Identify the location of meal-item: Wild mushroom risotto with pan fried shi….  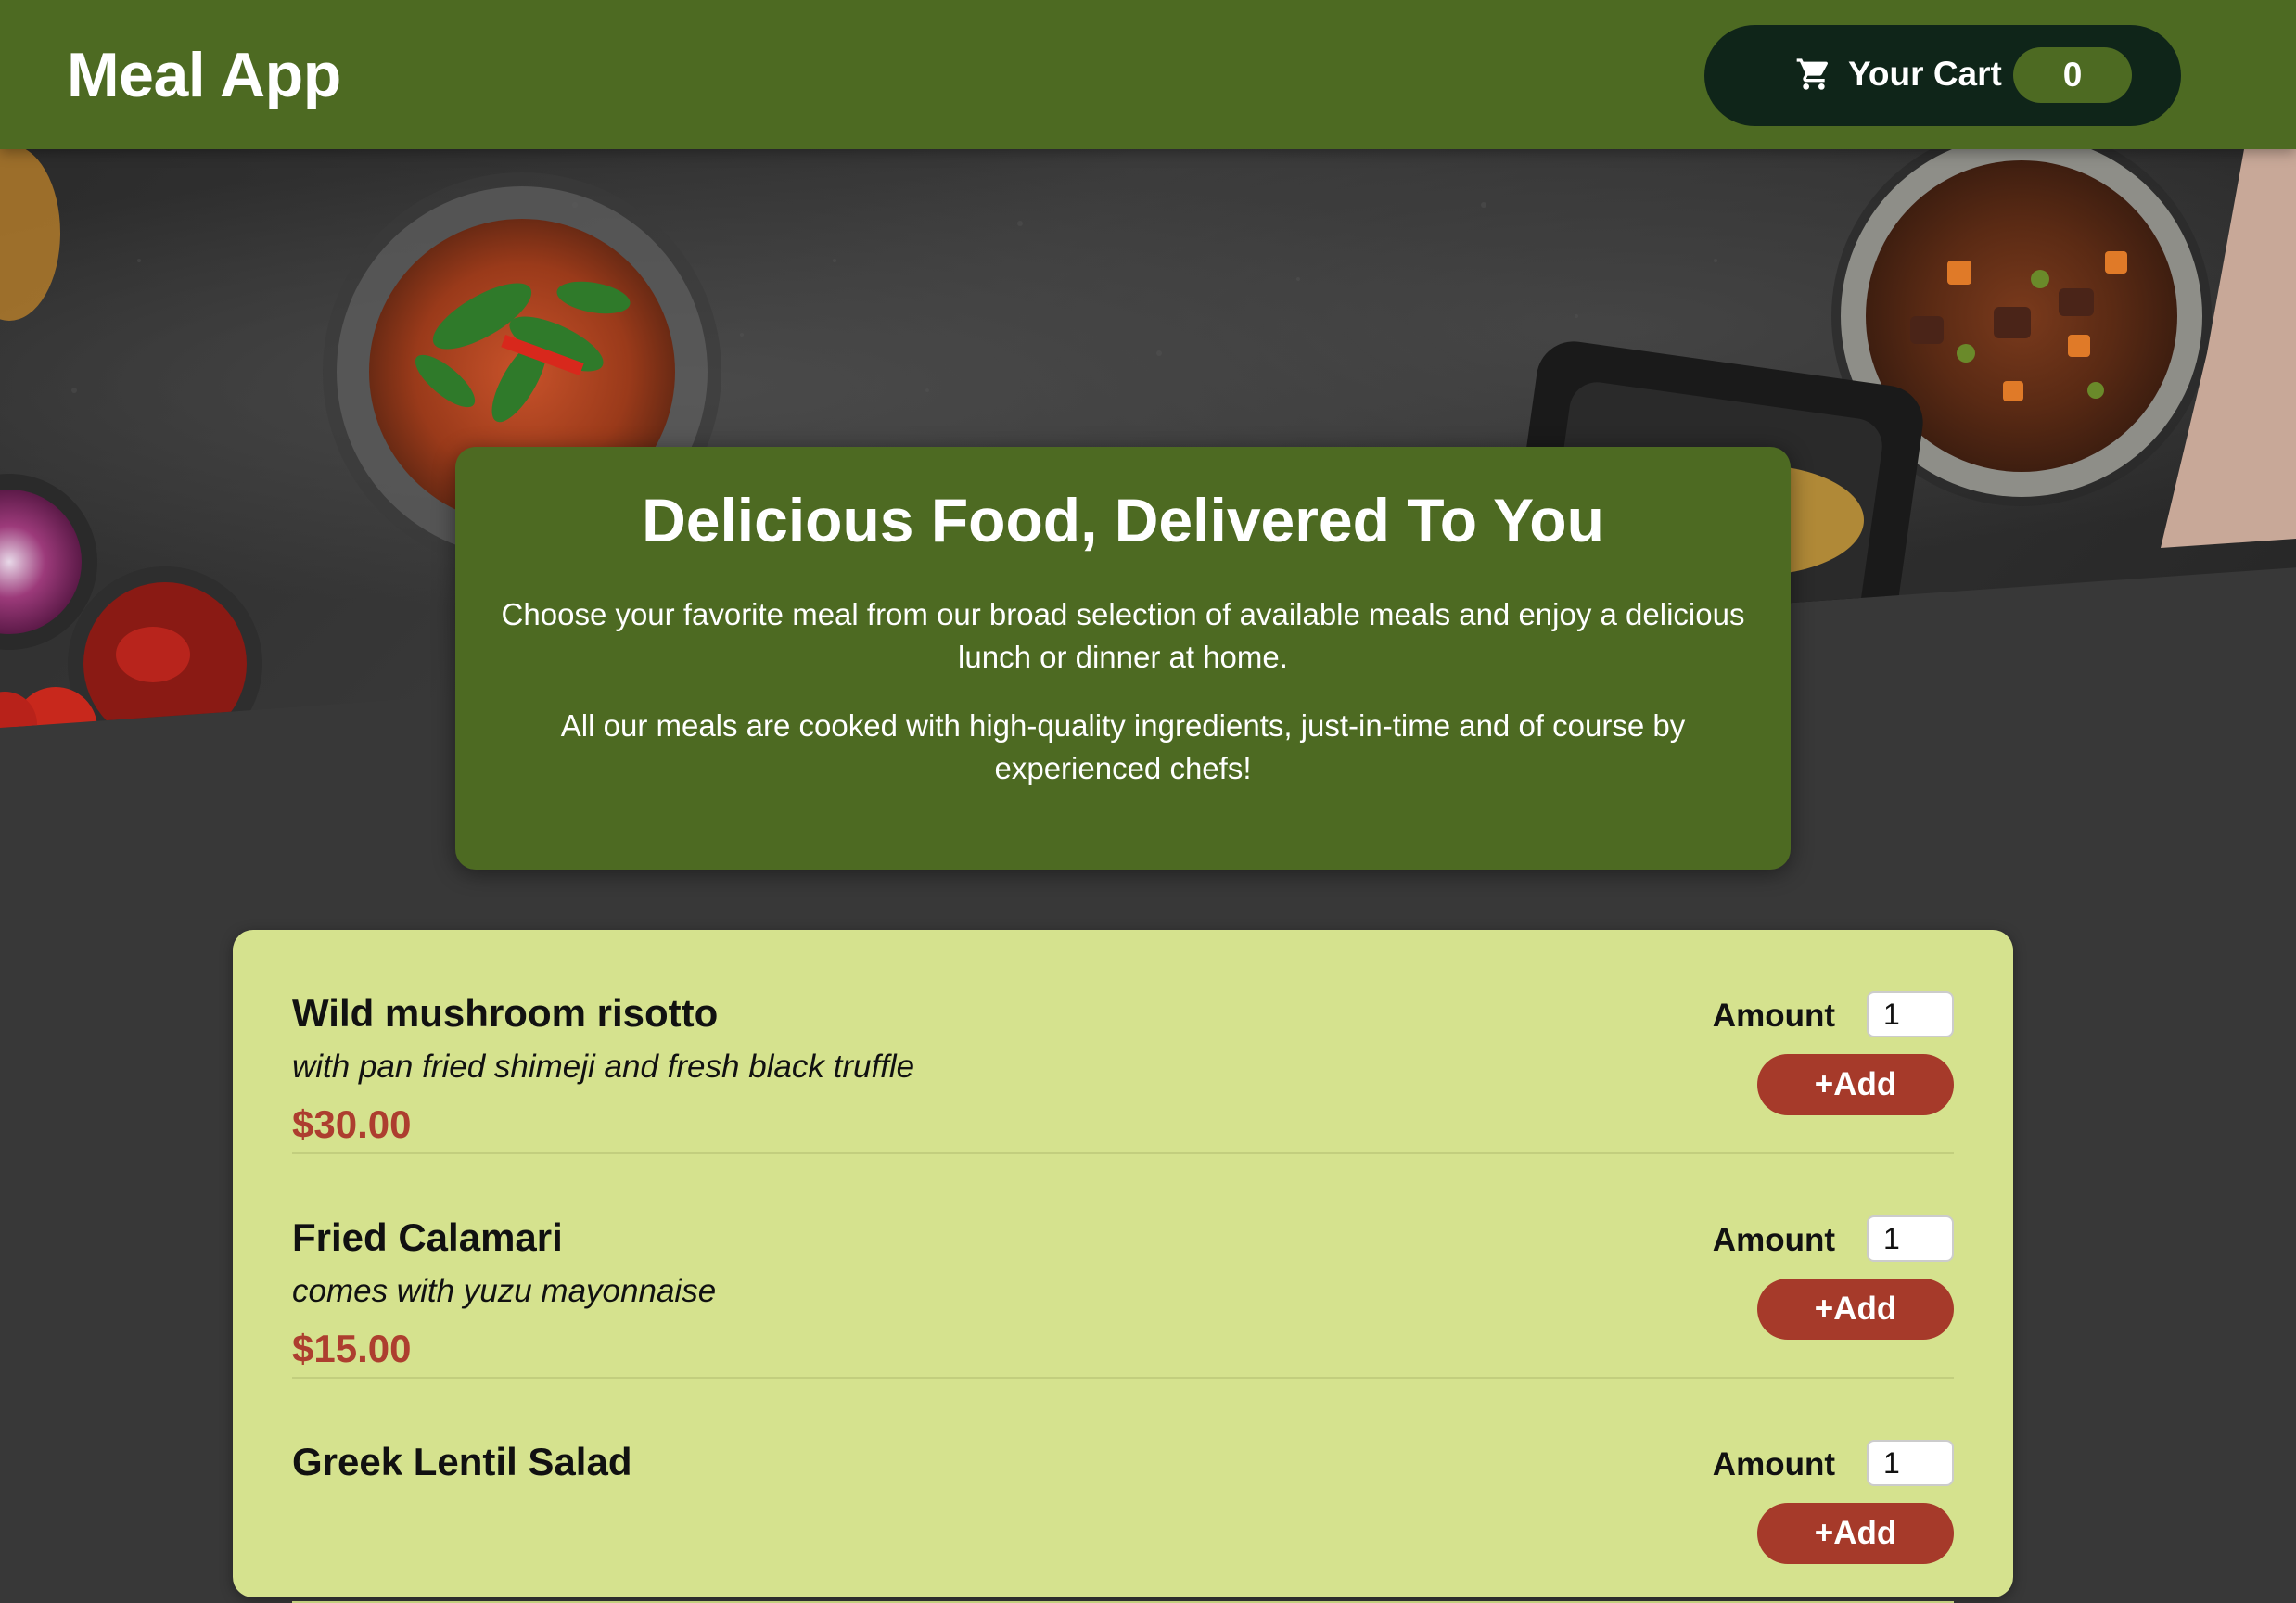
(1123, 1042).